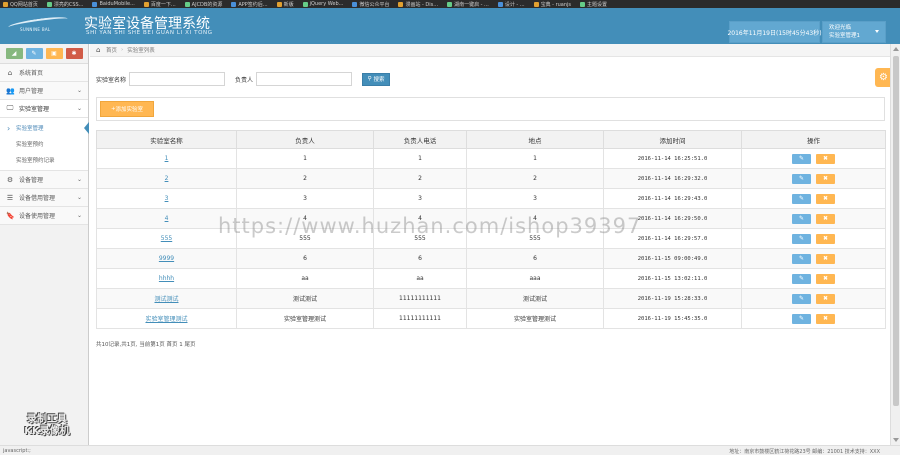 The height and width of the screenshot is (455, 900). I want to click on table-cell: 2, so click(305, 178).